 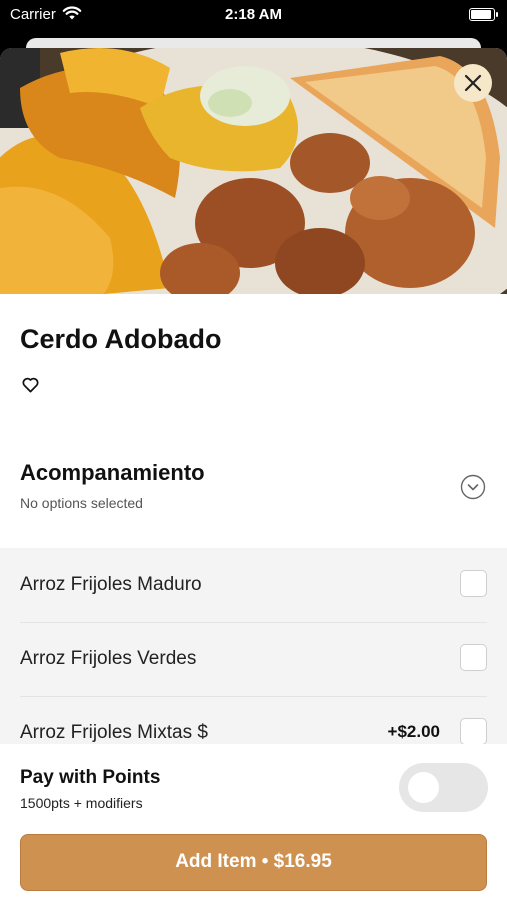 What do you see at coordinates (112, 472) in the screenshot?
I see `option-group-title: Acompanamiento` at bounding box center [112, 472].